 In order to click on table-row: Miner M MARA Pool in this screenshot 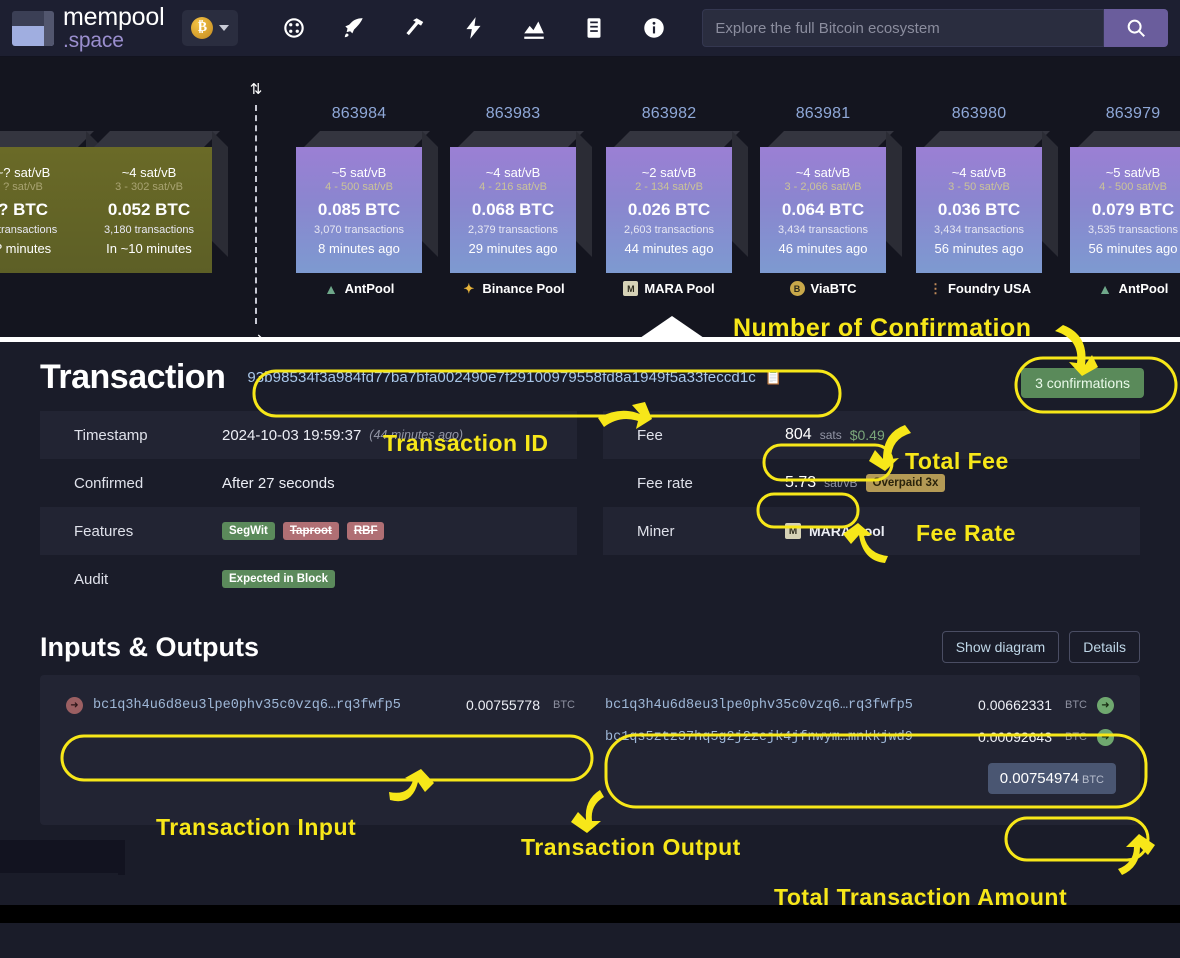, I will do `click(871, 531)`.